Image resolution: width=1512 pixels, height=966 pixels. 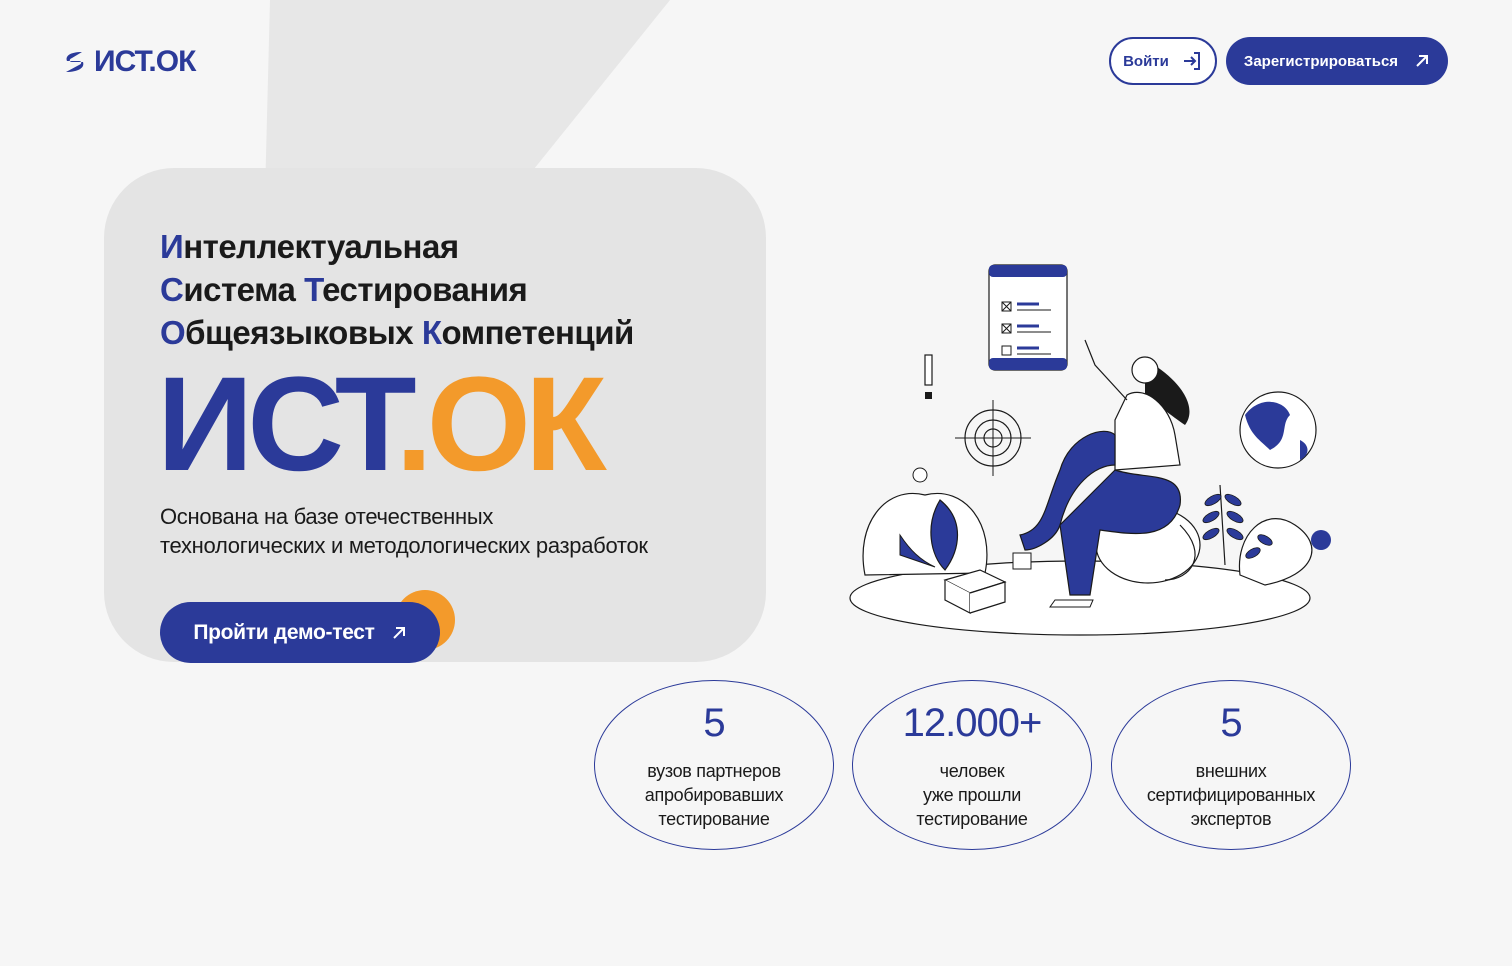 I want to click on headline-line-3: Общеязыковых Компетенций, so click(x=397, y=332).